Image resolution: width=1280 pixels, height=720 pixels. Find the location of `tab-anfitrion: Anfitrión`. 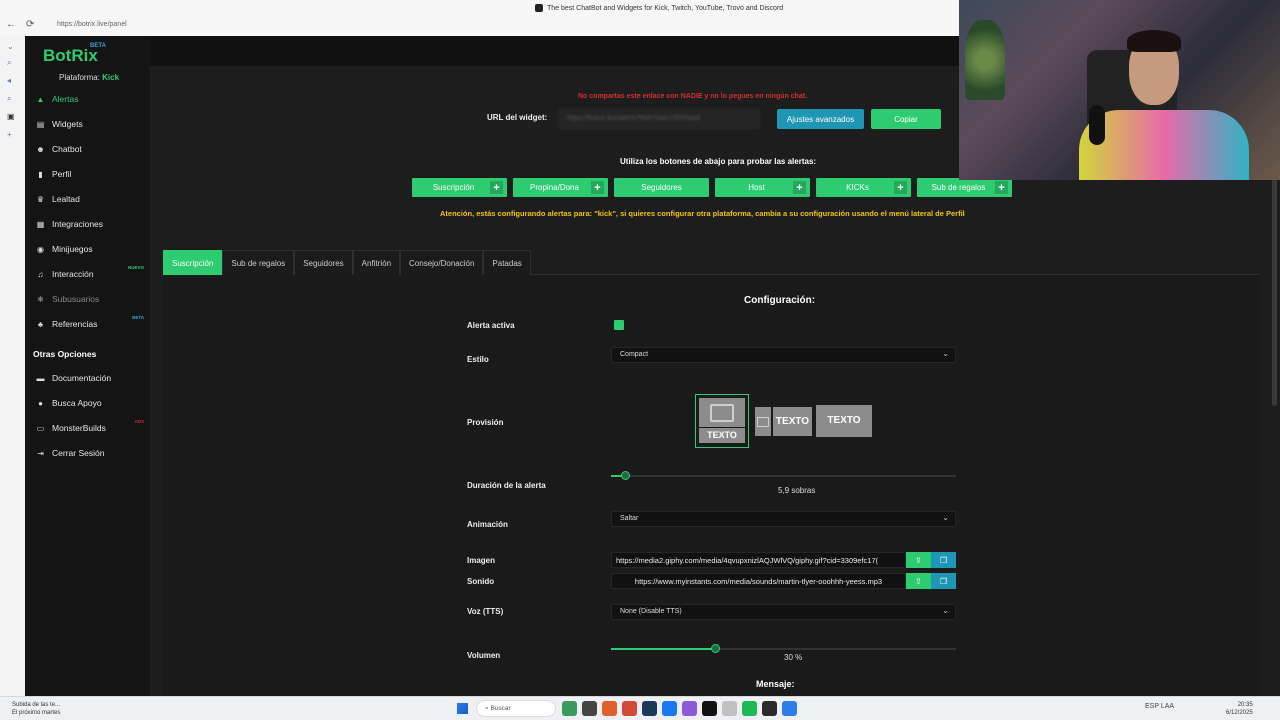

tab-anfitrion: Anfitrión is located at coordinates (376, 262).